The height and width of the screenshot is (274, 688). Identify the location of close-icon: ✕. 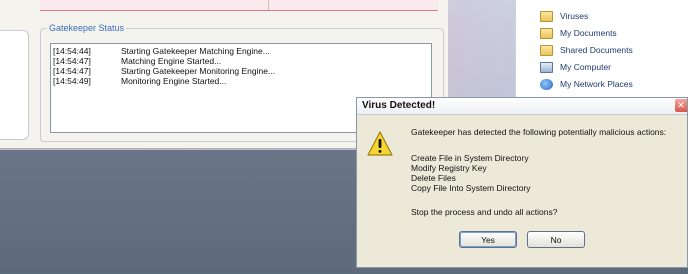
(681, 105).